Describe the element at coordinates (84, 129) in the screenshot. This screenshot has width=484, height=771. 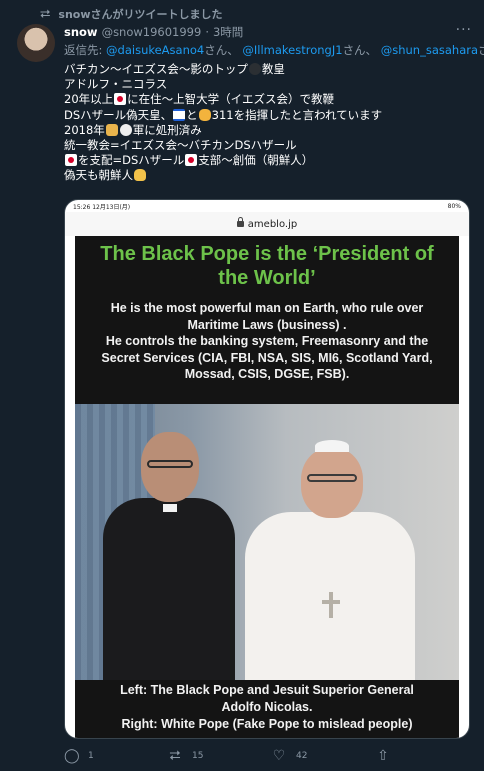
I see `tweet-line-text: 2018年` at that location.